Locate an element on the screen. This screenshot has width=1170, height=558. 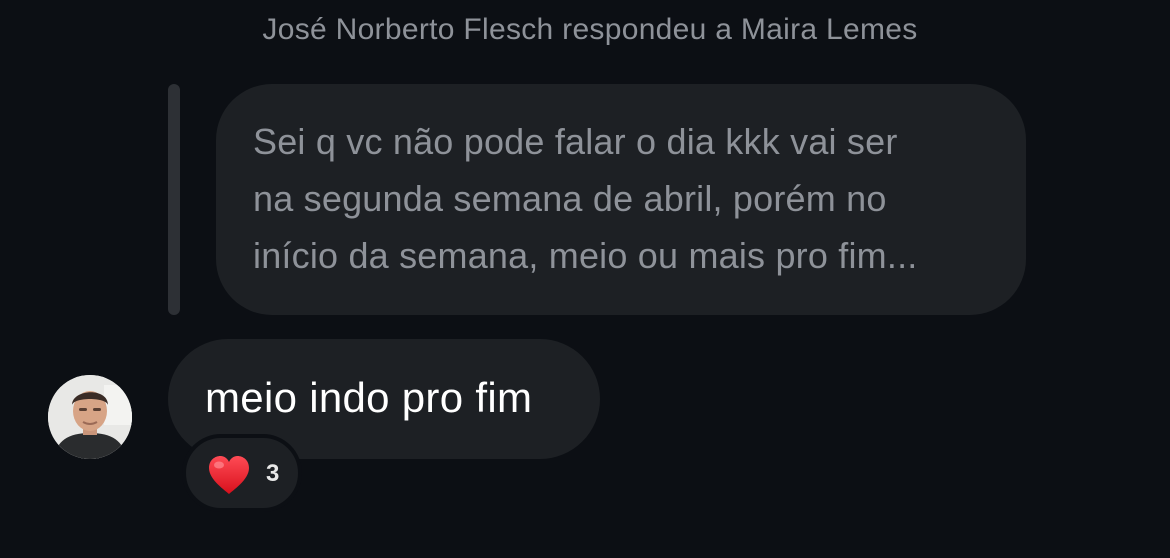
avatar is located at coordinates (90, 417).